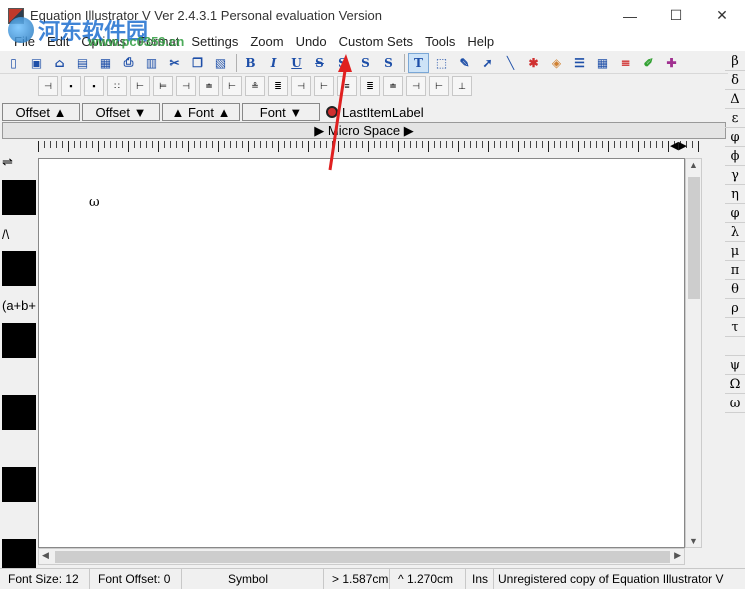 The width and height of the screenshot is (745, 589). I want to click on minimize-button: —, so click(630, 15).